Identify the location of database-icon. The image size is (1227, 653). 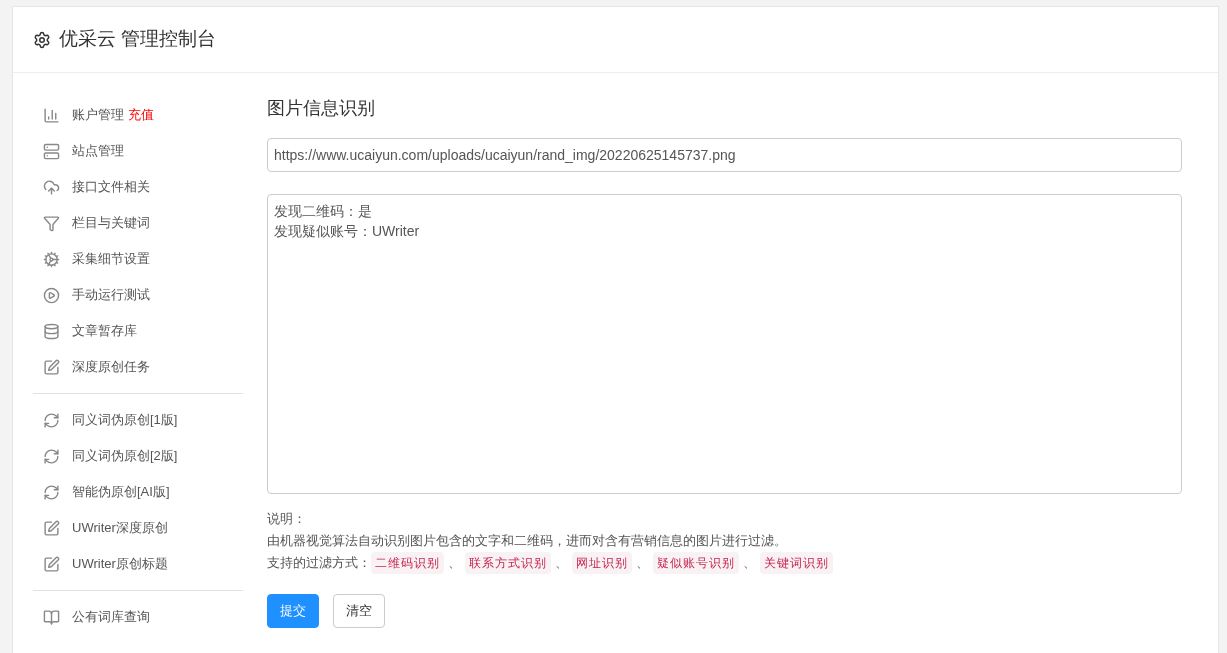
(51, 331).